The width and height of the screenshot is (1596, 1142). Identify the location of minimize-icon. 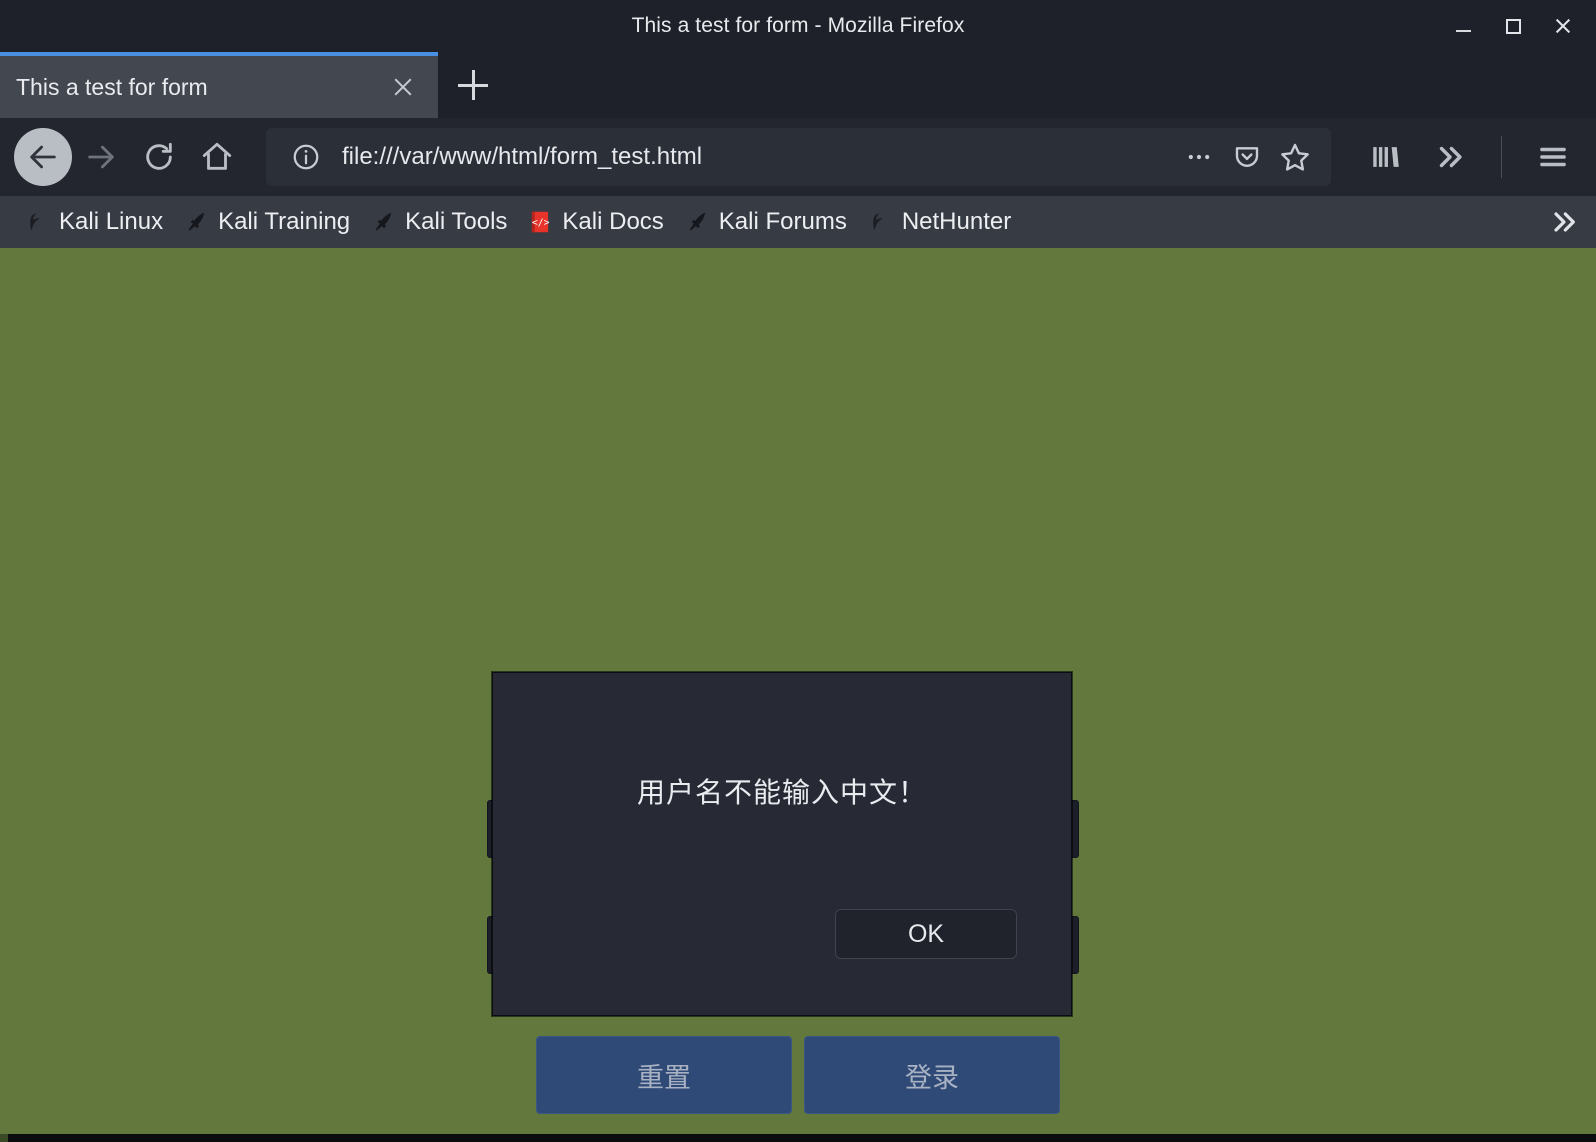
(1463, 30).